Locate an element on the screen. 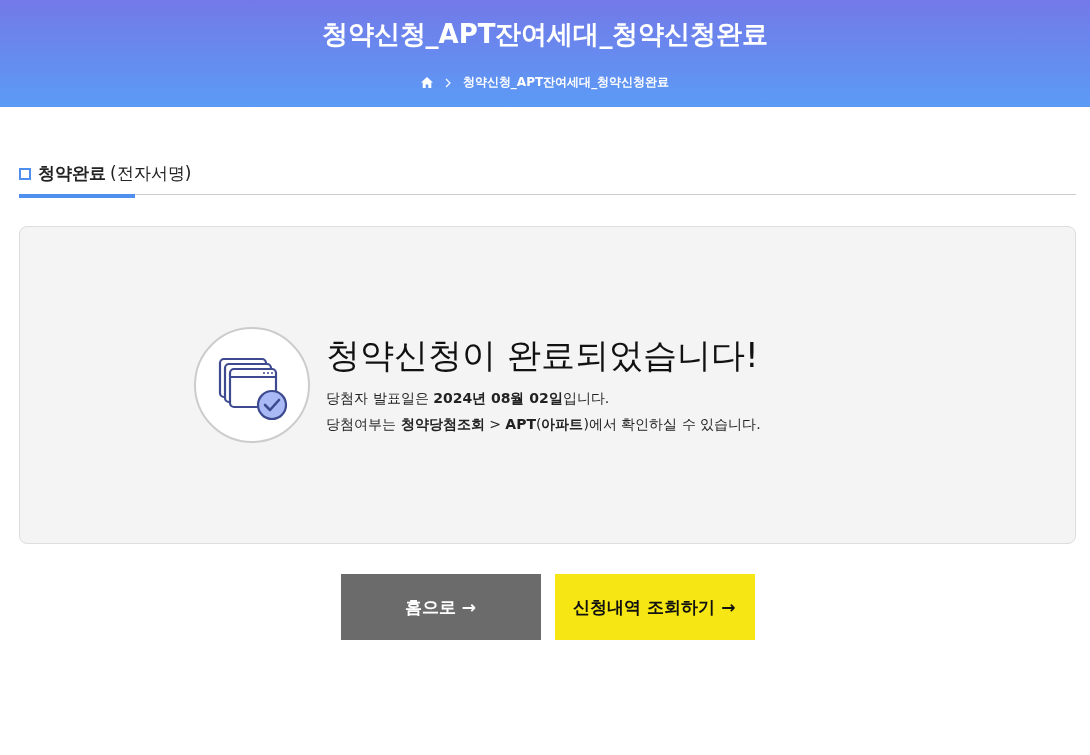  section-title: 청약완료 is located at coordinates (72, 173).